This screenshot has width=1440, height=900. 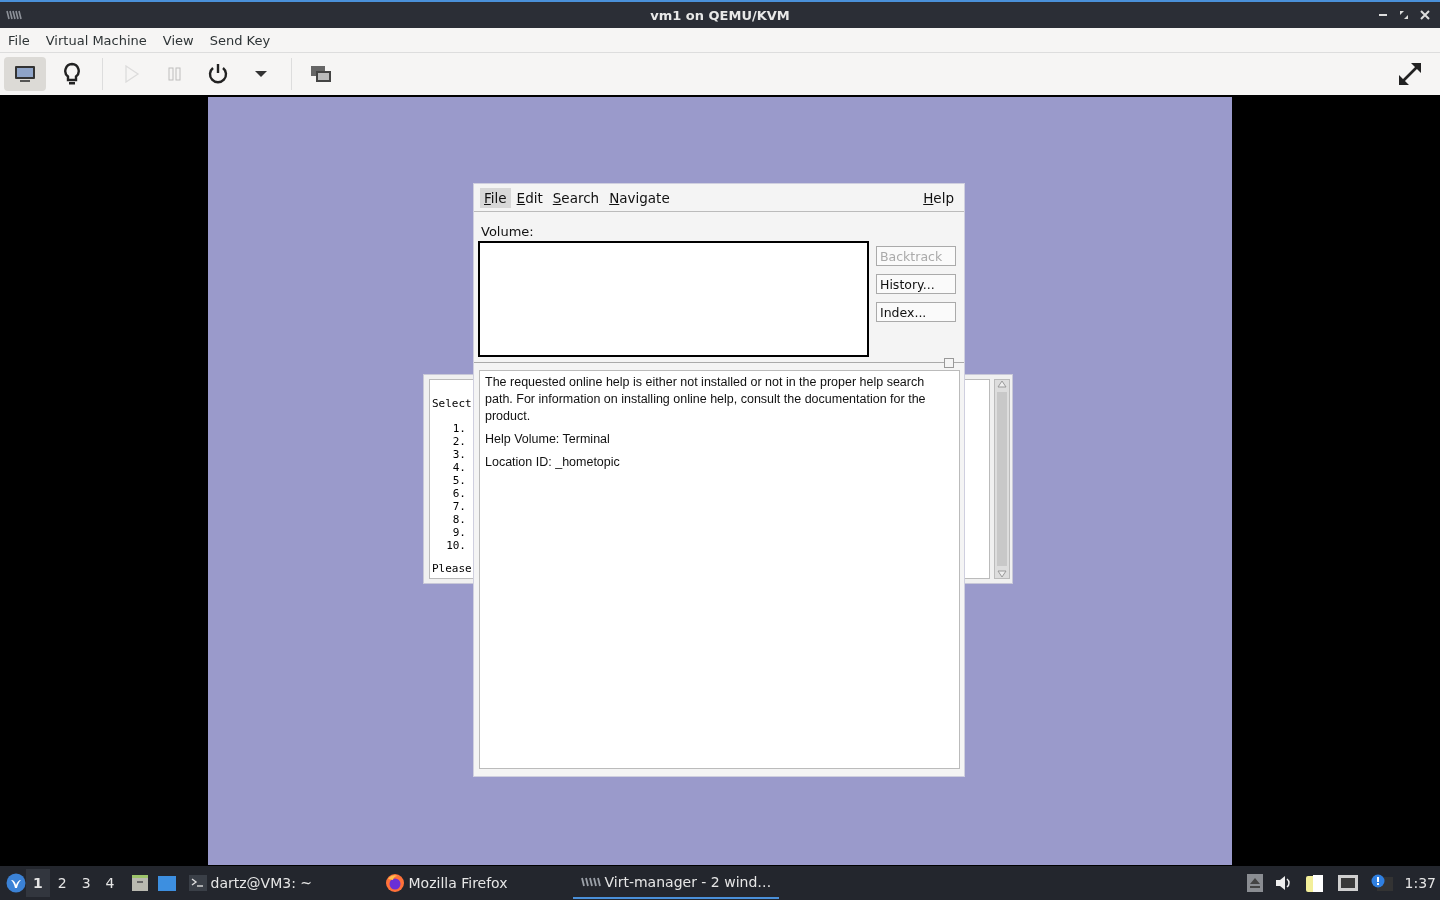 What do you see at coordinates (458, 519) in the screenshot?
I see `list-number: 8.` at bounding box center [458, 519].